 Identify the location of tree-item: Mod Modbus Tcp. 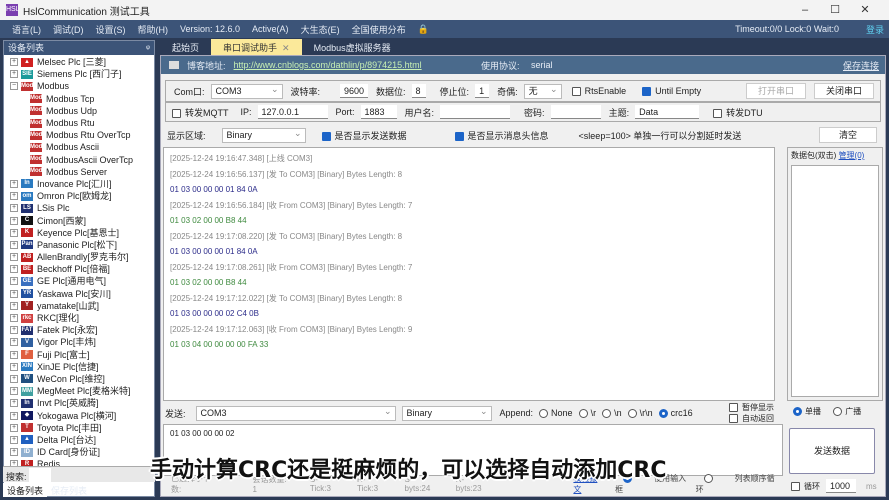
(79, 99).